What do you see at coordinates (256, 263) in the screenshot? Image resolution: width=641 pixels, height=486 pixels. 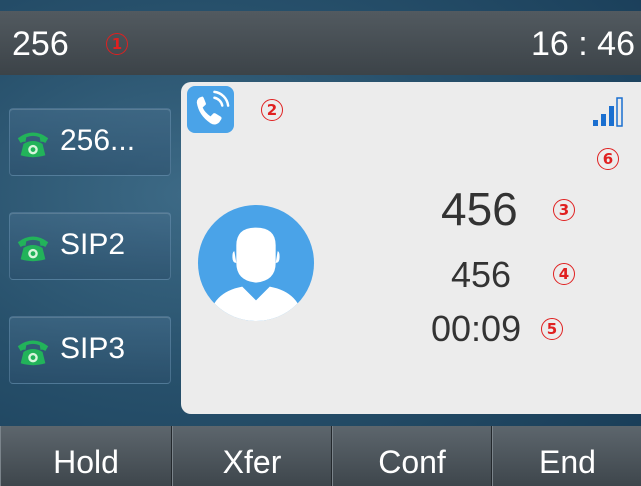 I see `contact-avatar` at bounding box center [256, 263].